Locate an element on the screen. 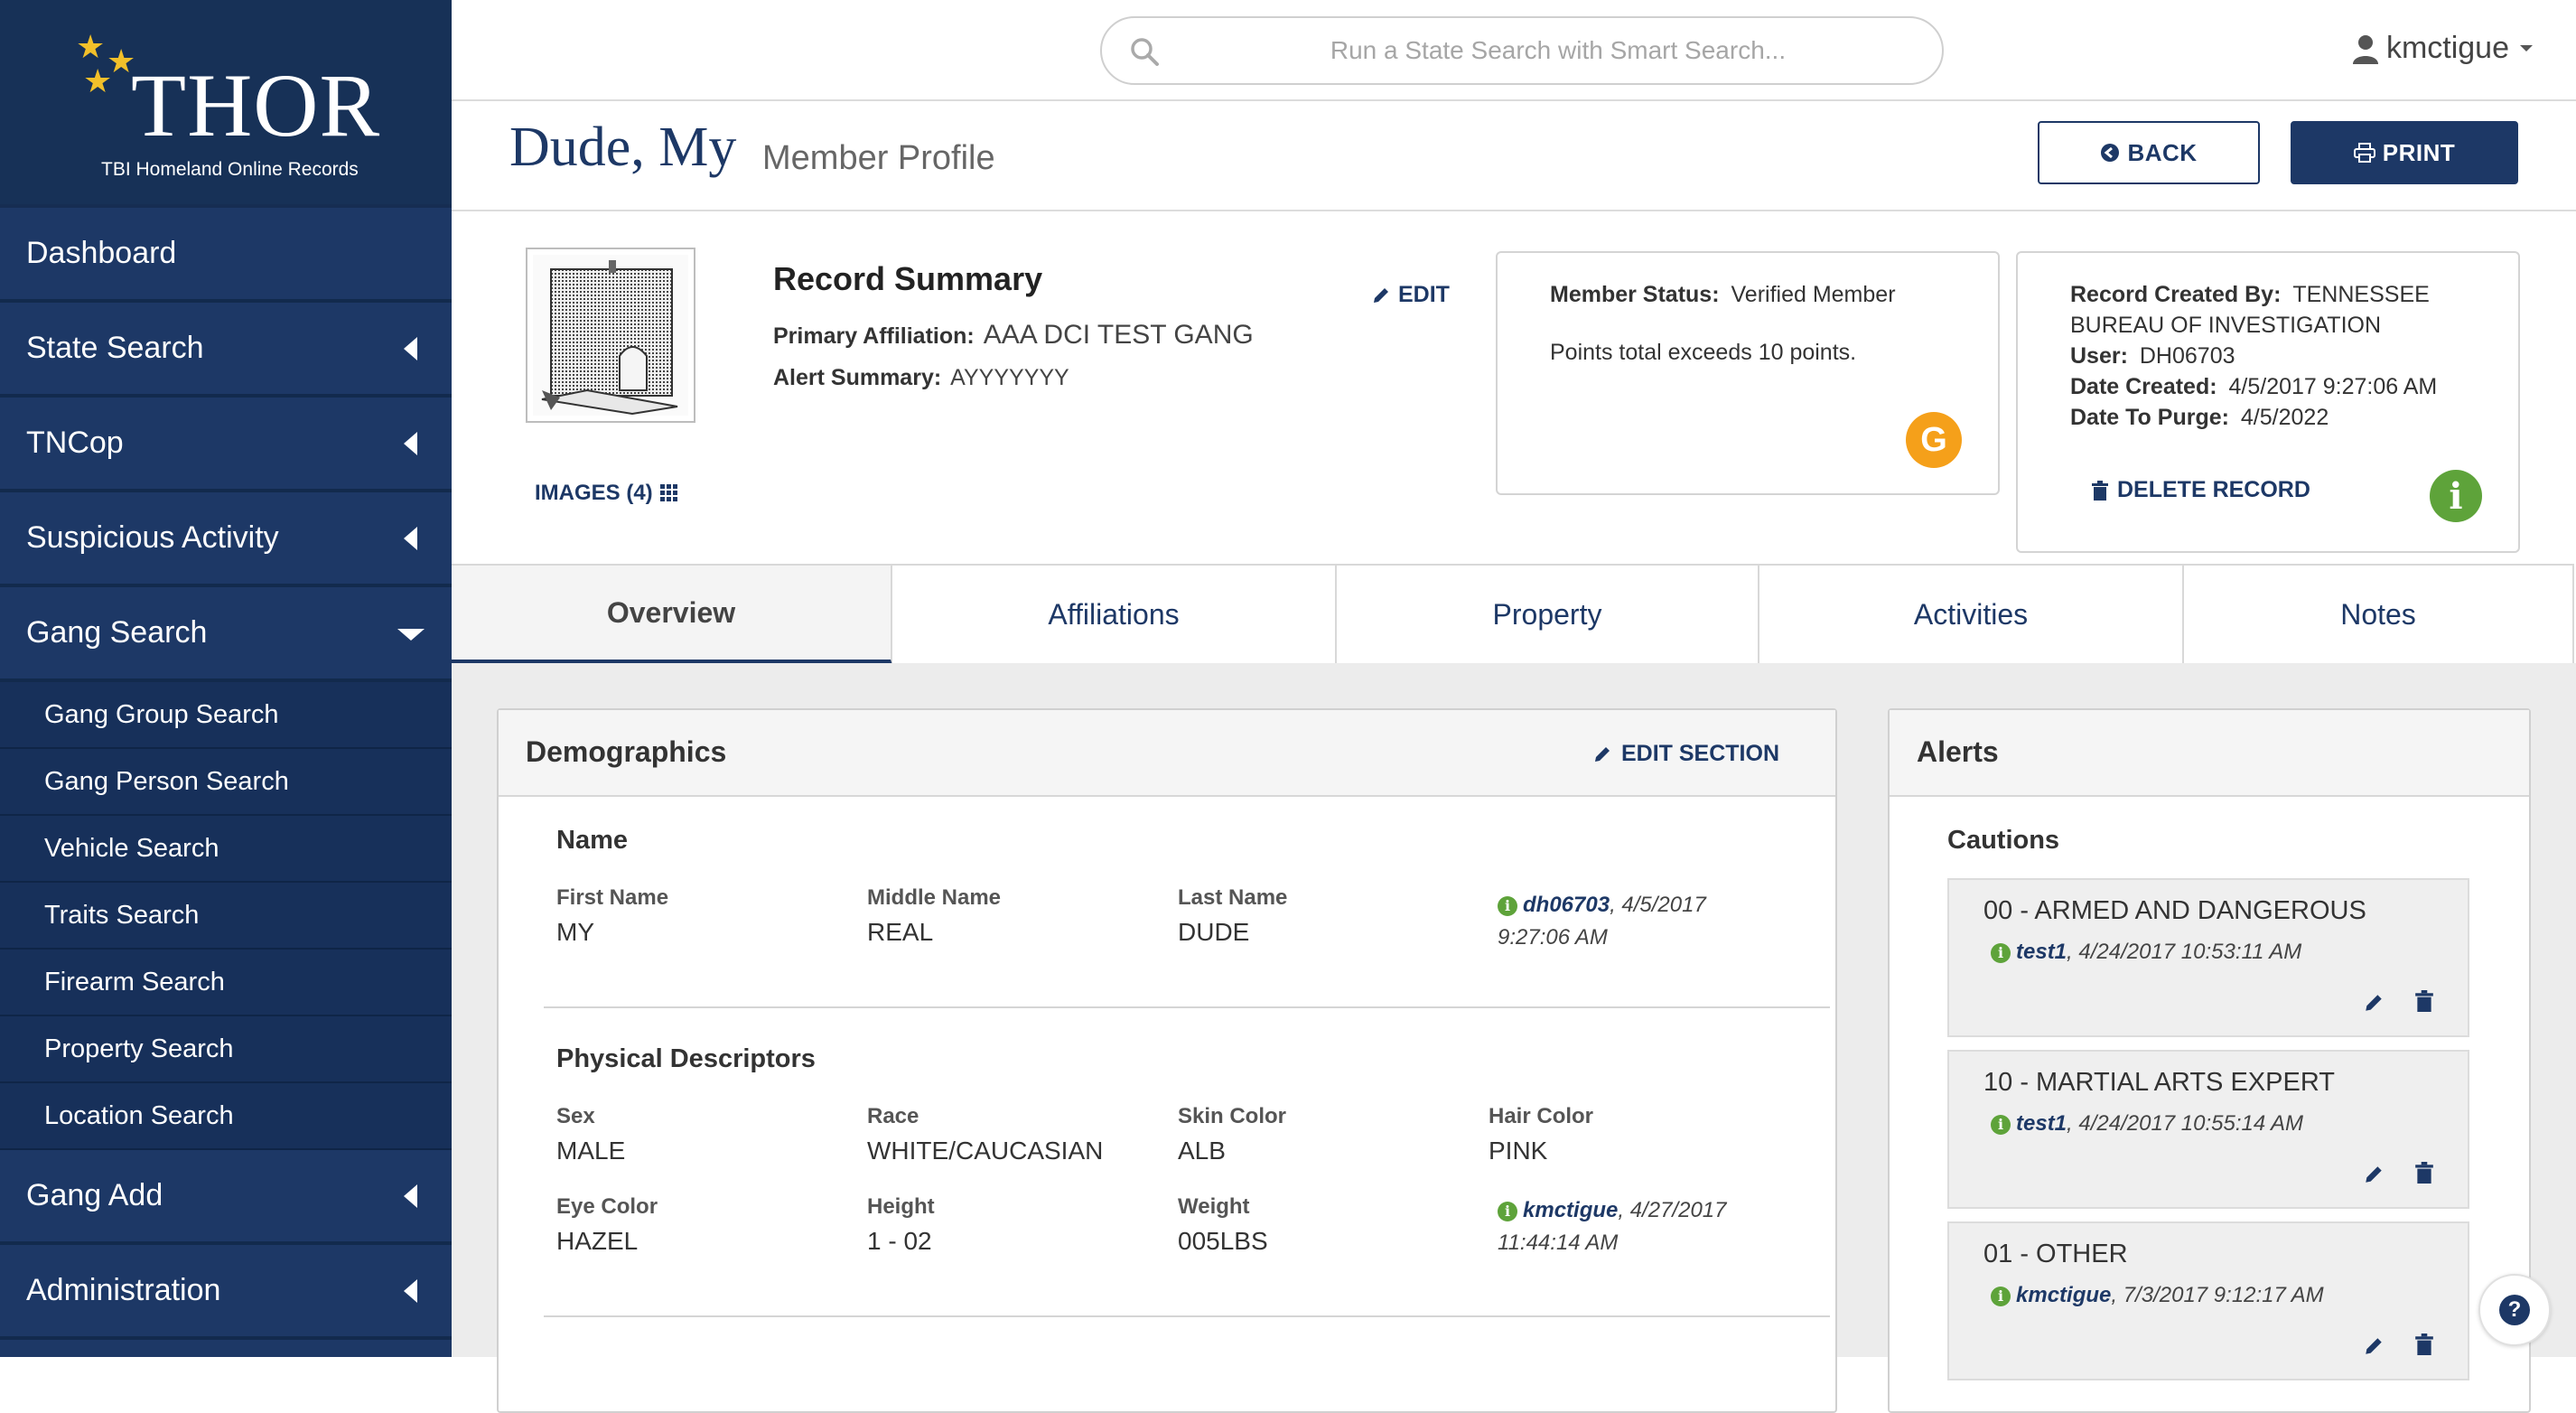  first-name-value: MY is located at coordinates (575, 932).